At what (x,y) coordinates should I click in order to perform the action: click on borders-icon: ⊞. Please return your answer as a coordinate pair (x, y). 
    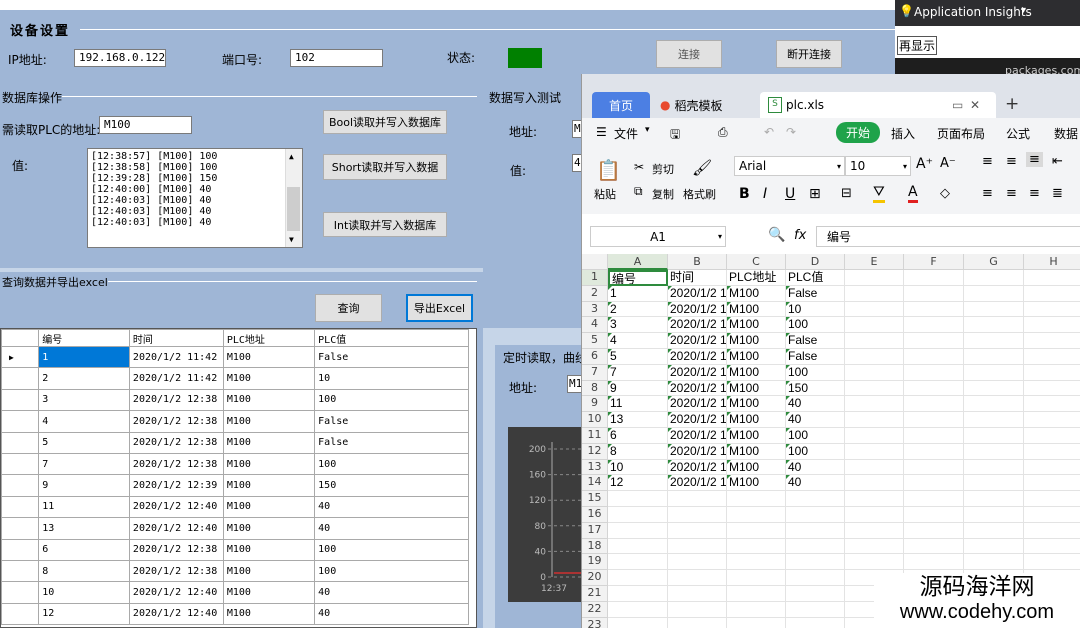
    Looking at the image, I should click on (815, 194).